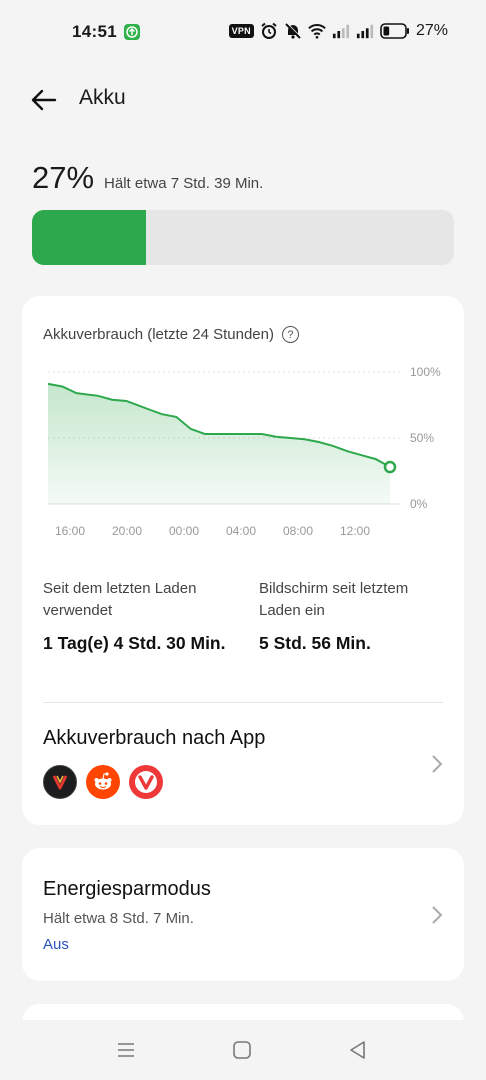  I want to click on battery-level-bar, so click(243, 237).